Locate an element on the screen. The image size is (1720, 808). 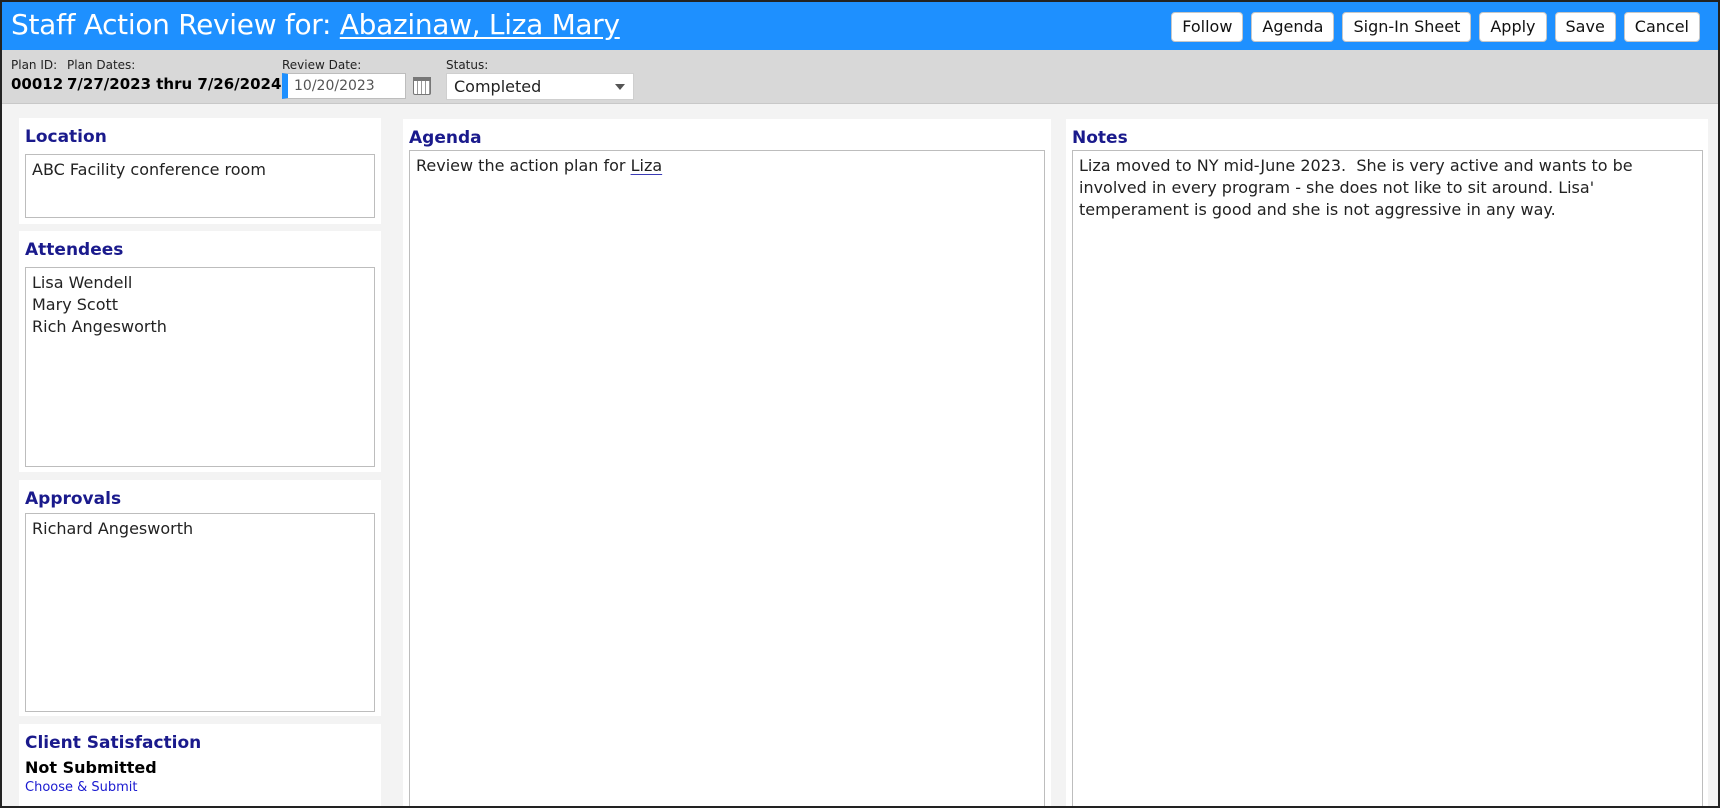
follow-button: Follow is located at coordinates (1207, 27).